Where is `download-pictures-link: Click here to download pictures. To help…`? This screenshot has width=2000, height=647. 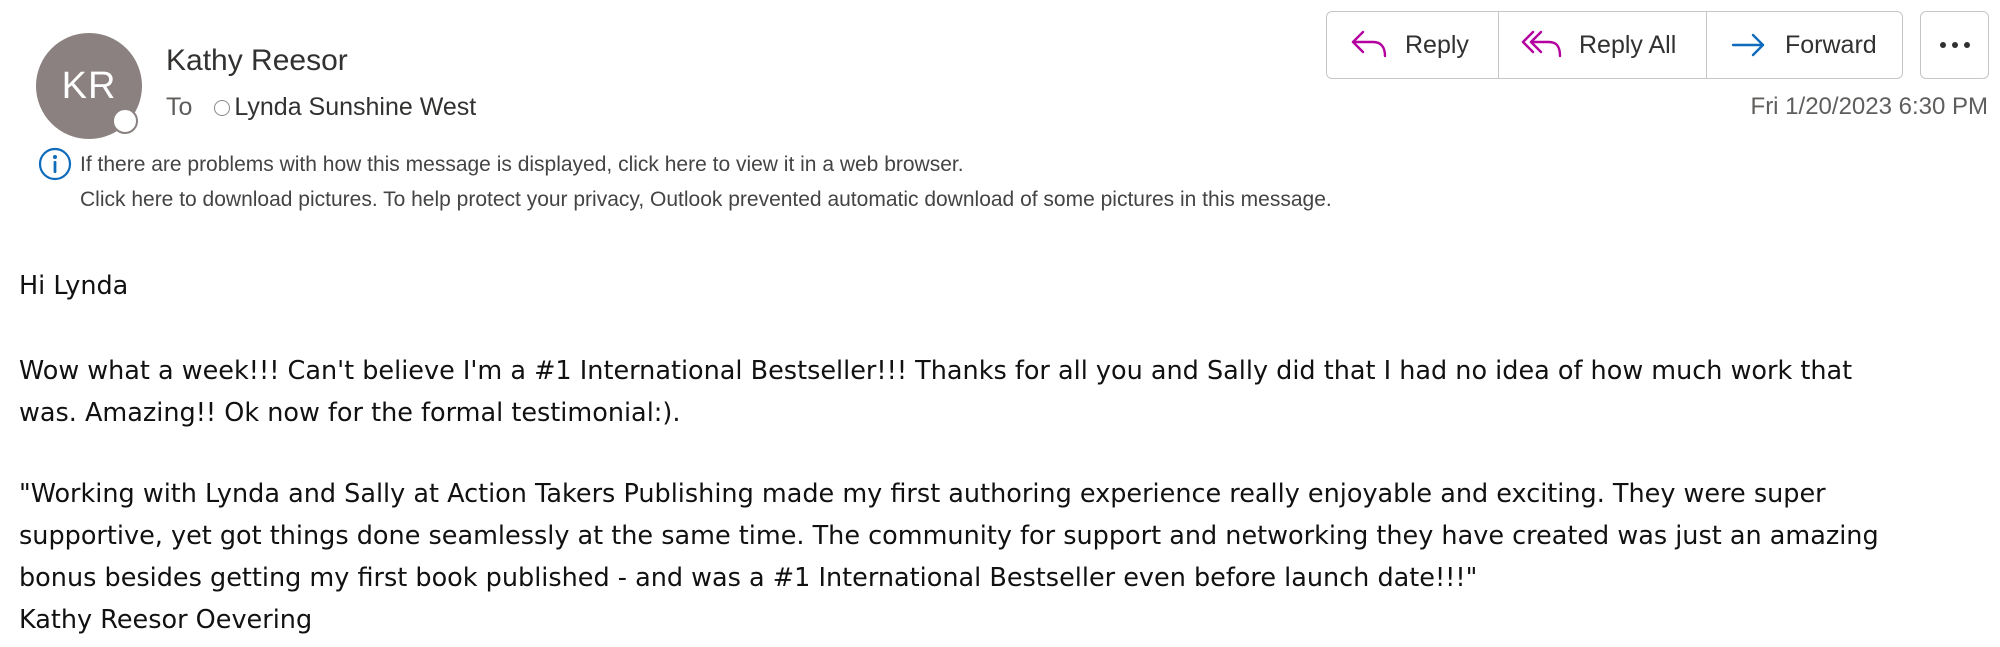
download-pictures-link: Click here to download pictures. To help… is located at coordinates (706, 200).